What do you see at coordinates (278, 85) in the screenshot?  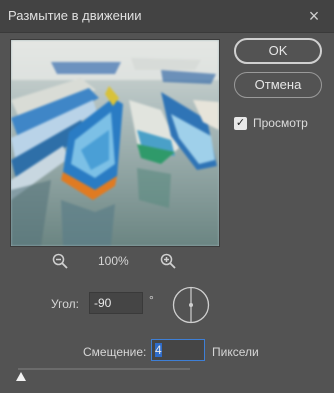 I see `cancel-button: Отмена` at bounding box center [278, 85].